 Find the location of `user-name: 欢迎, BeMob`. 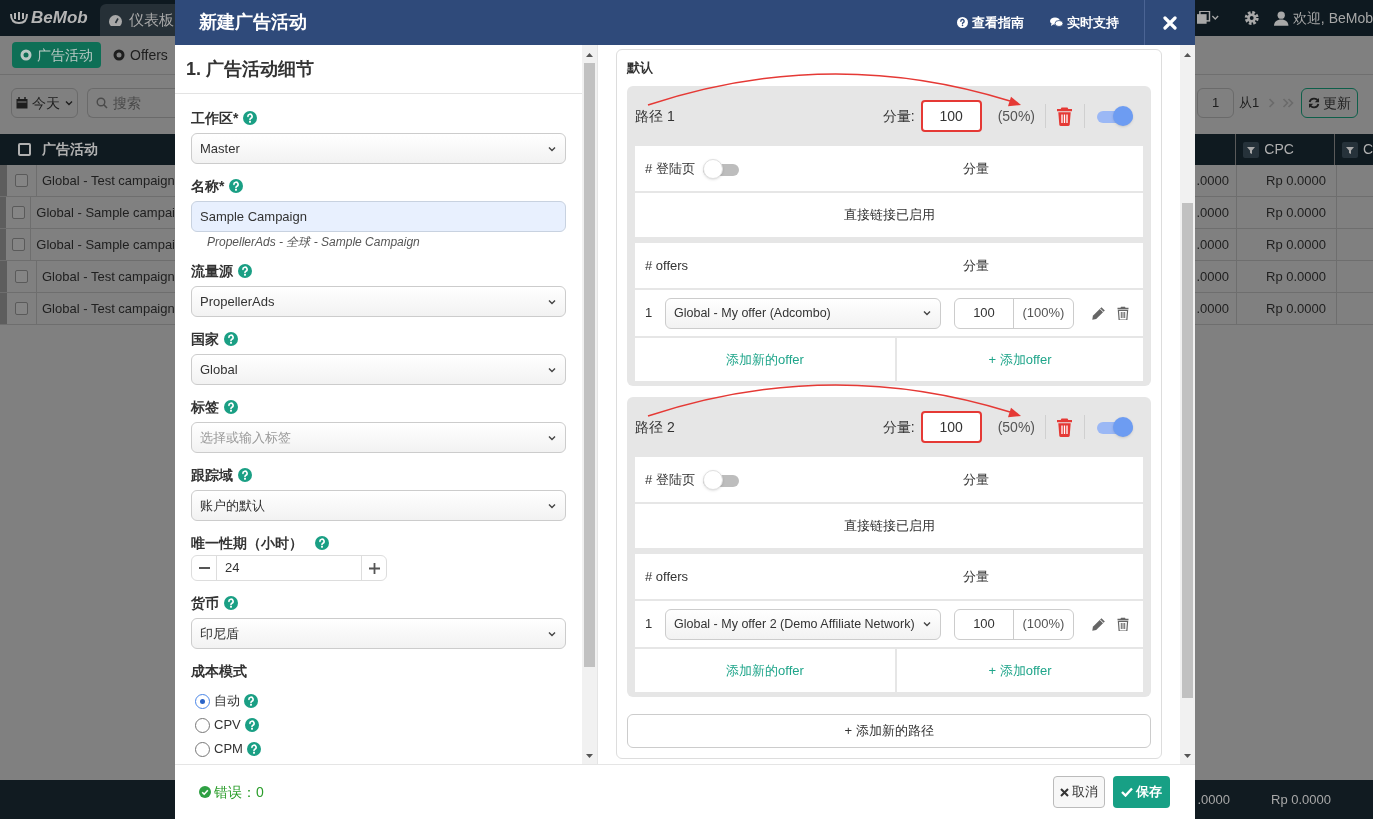

user-name: 欢迎, BeMob is located at coordinates (1332, 18).